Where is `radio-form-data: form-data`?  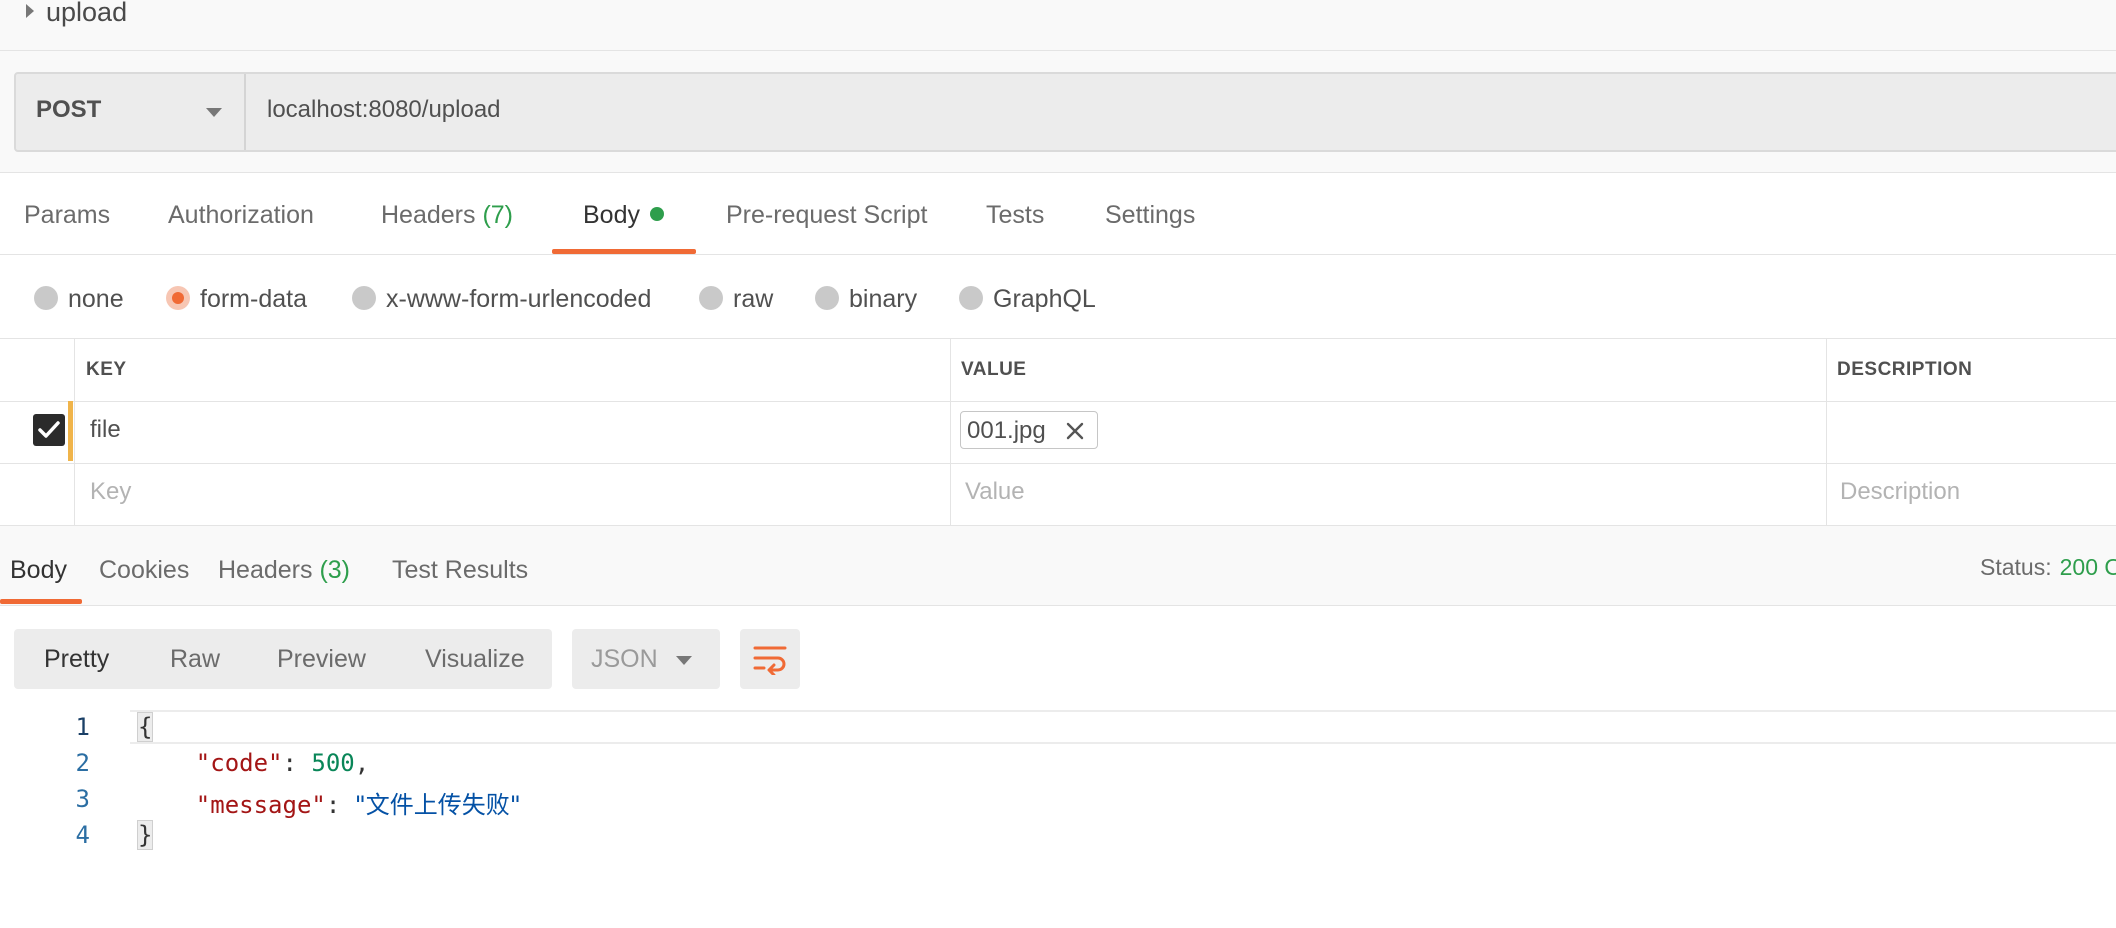 radio-form-data: form-data is located at coordinates (236, 299).